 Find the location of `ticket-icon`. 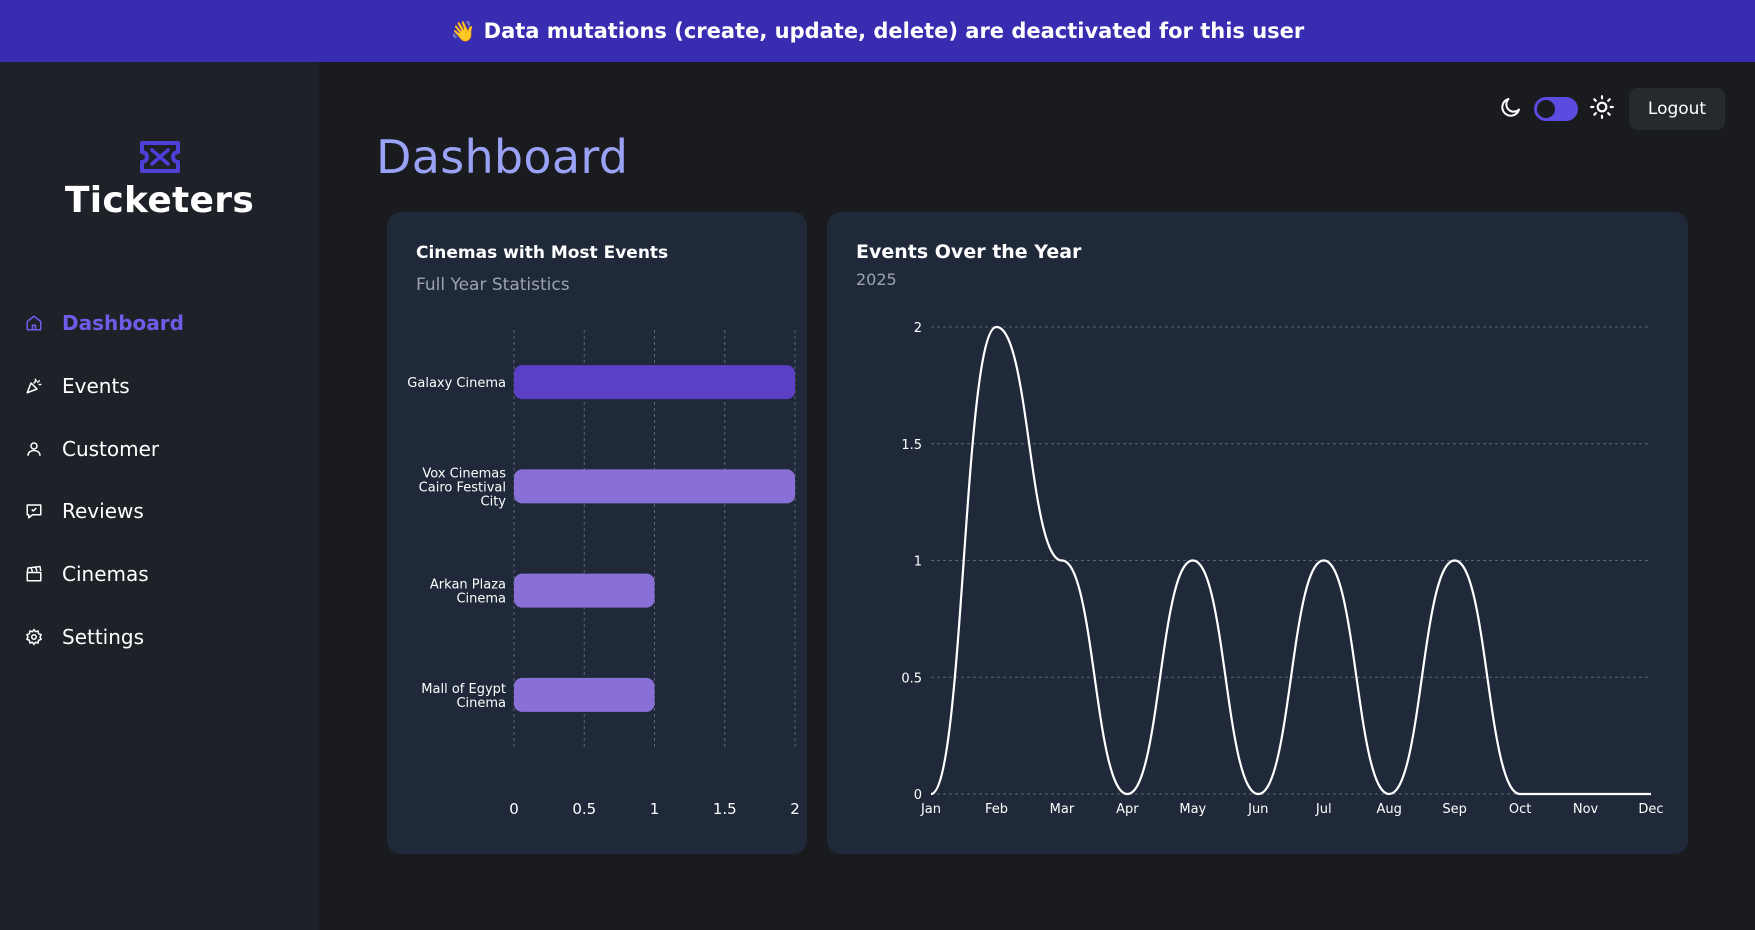

ticket-icon is located at coordinates (159, 157).